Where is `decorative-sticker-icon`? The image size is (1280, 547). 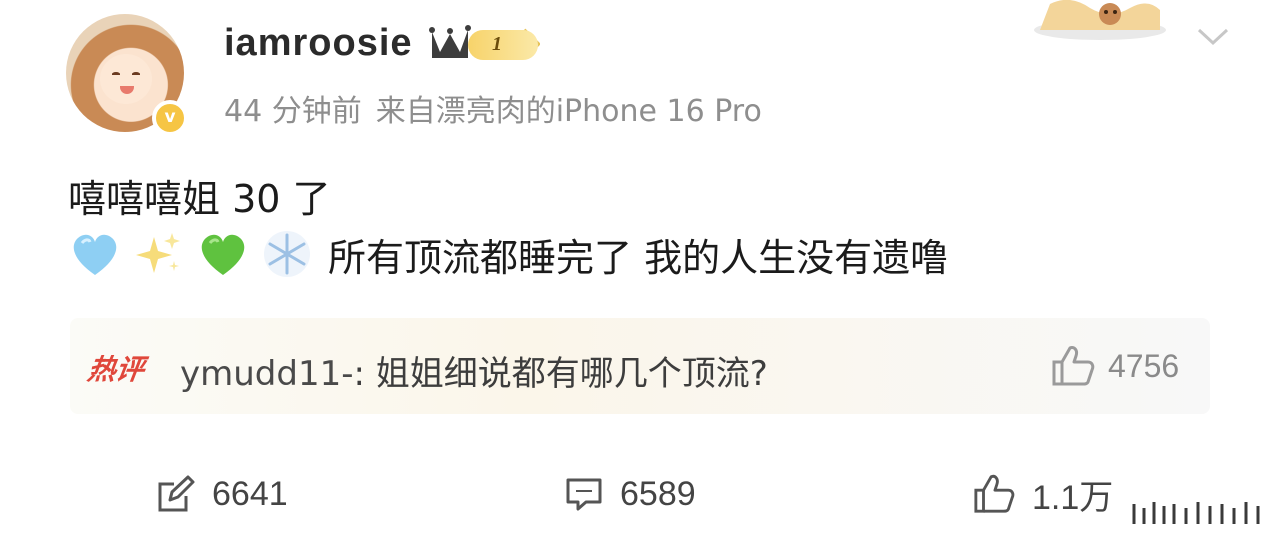 decorative-sticker-icon is located at coordinates (1100, 20).